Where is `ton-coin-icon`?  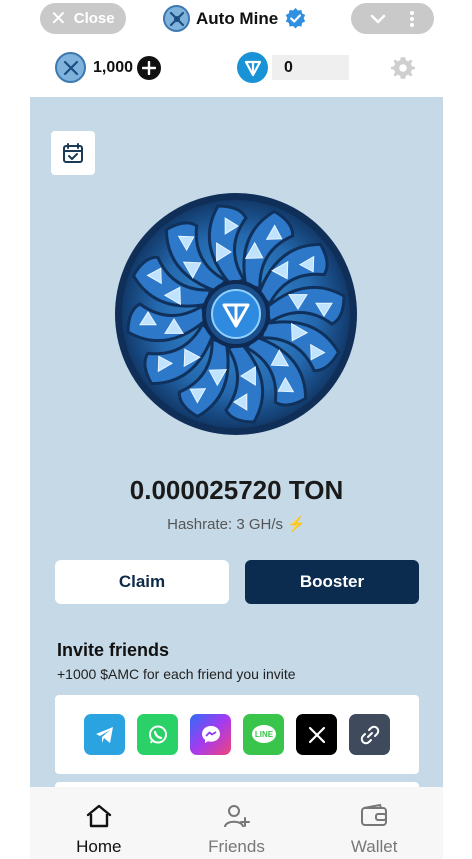
ton-coin-icon is located at coordinates (252, 67).